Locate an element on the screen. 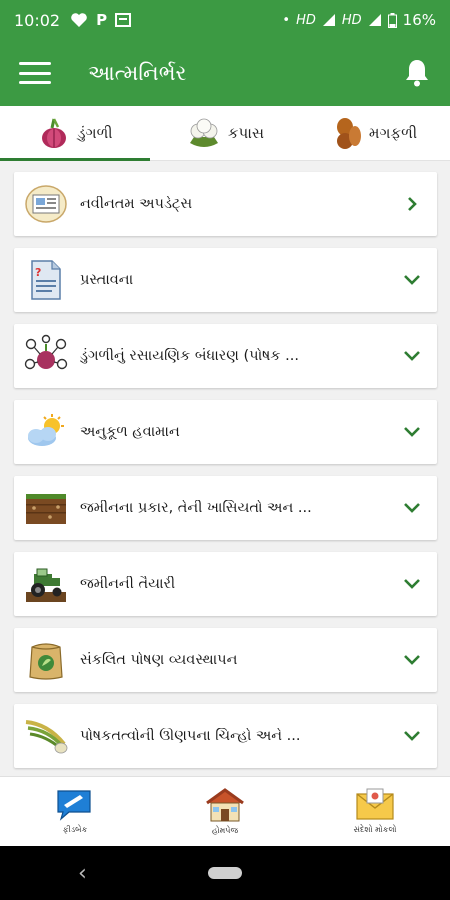  feedback-icon is located at coordinates (74, 805).